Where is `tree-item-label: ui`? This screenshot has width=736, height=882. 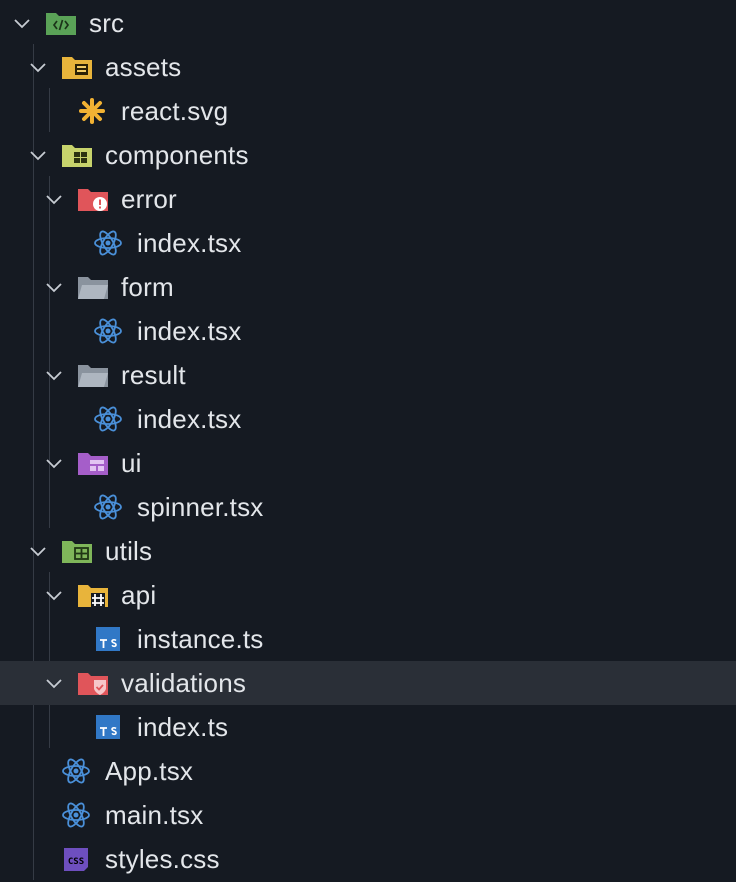 tree-item-label: ui is located at coordinates (131, 463).